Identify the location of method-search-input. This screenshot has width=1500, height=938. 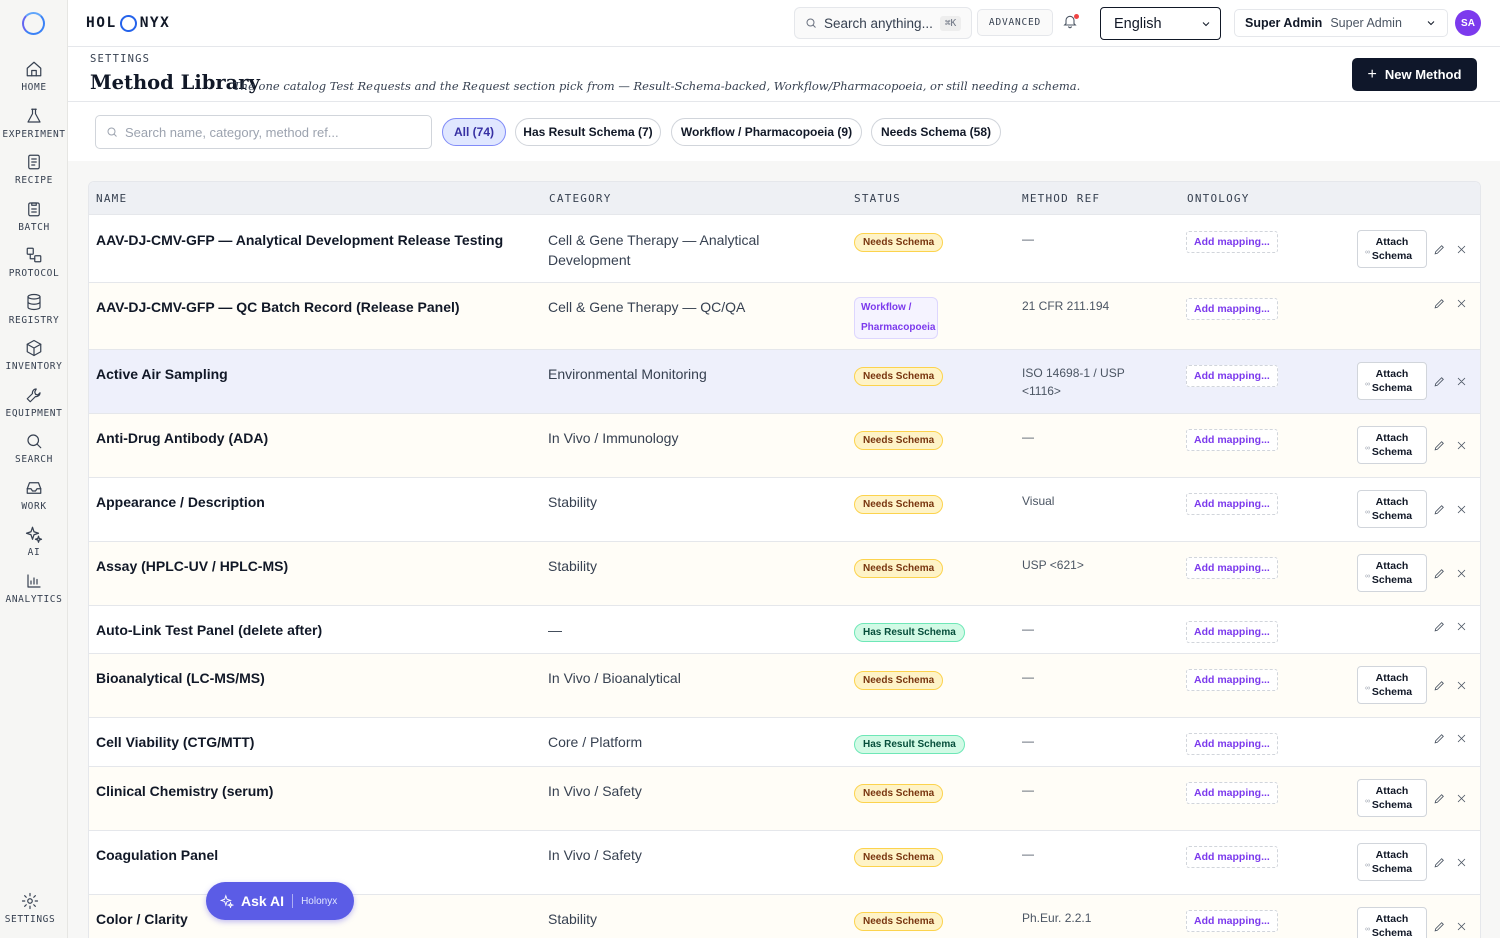
(270, 132).